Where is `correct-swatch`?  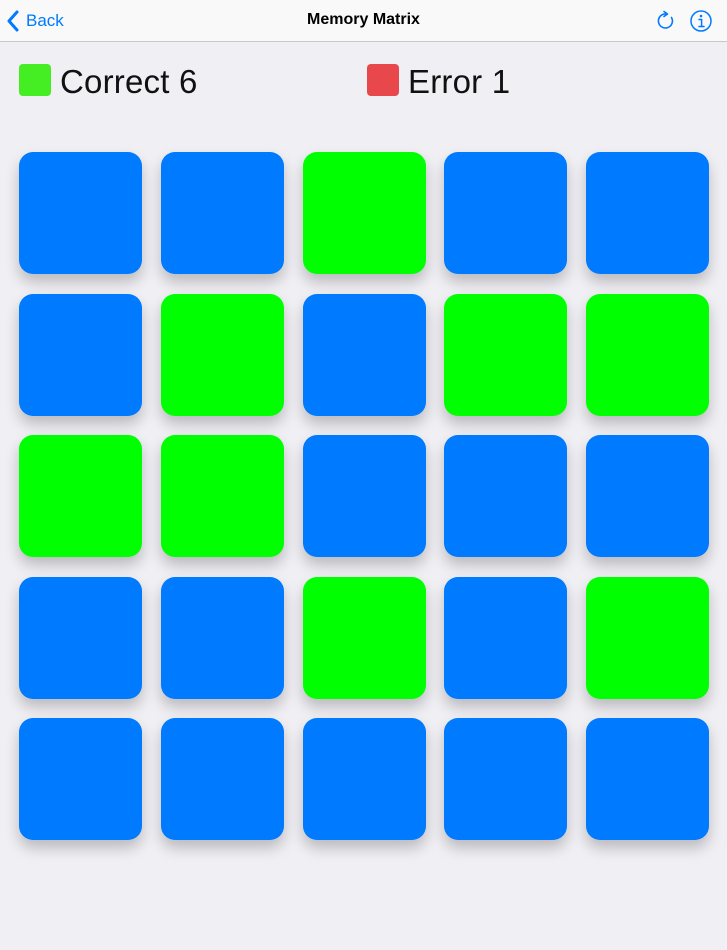 correct-swatch is located at coordinates (35, 80).